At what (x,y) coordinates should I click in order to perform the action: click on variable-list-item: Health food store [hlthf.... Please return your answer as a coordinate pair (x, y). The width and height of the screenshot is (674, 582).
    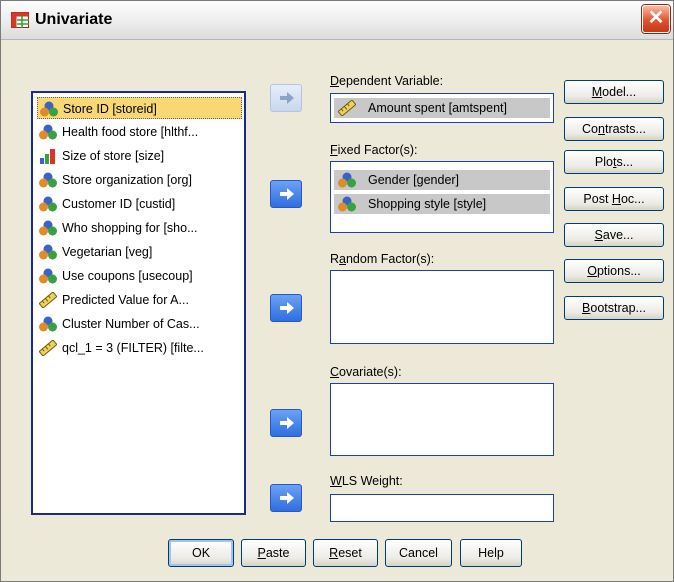
    Looking at the image, I should click on (139, 132).